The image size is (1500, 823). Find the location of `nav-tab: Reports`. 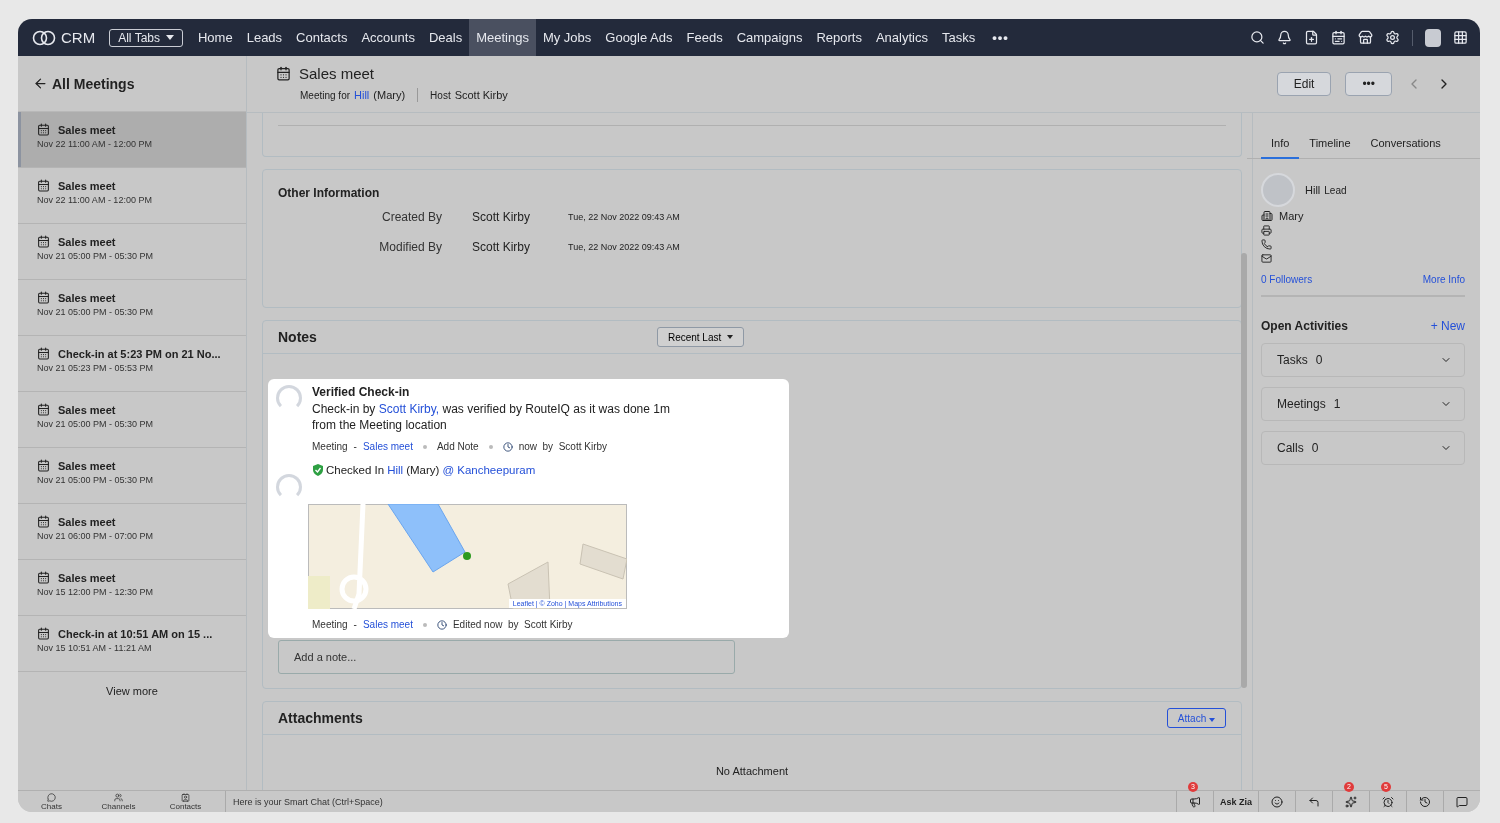

nav-tab: Reports is located at coordinates (839, 37).